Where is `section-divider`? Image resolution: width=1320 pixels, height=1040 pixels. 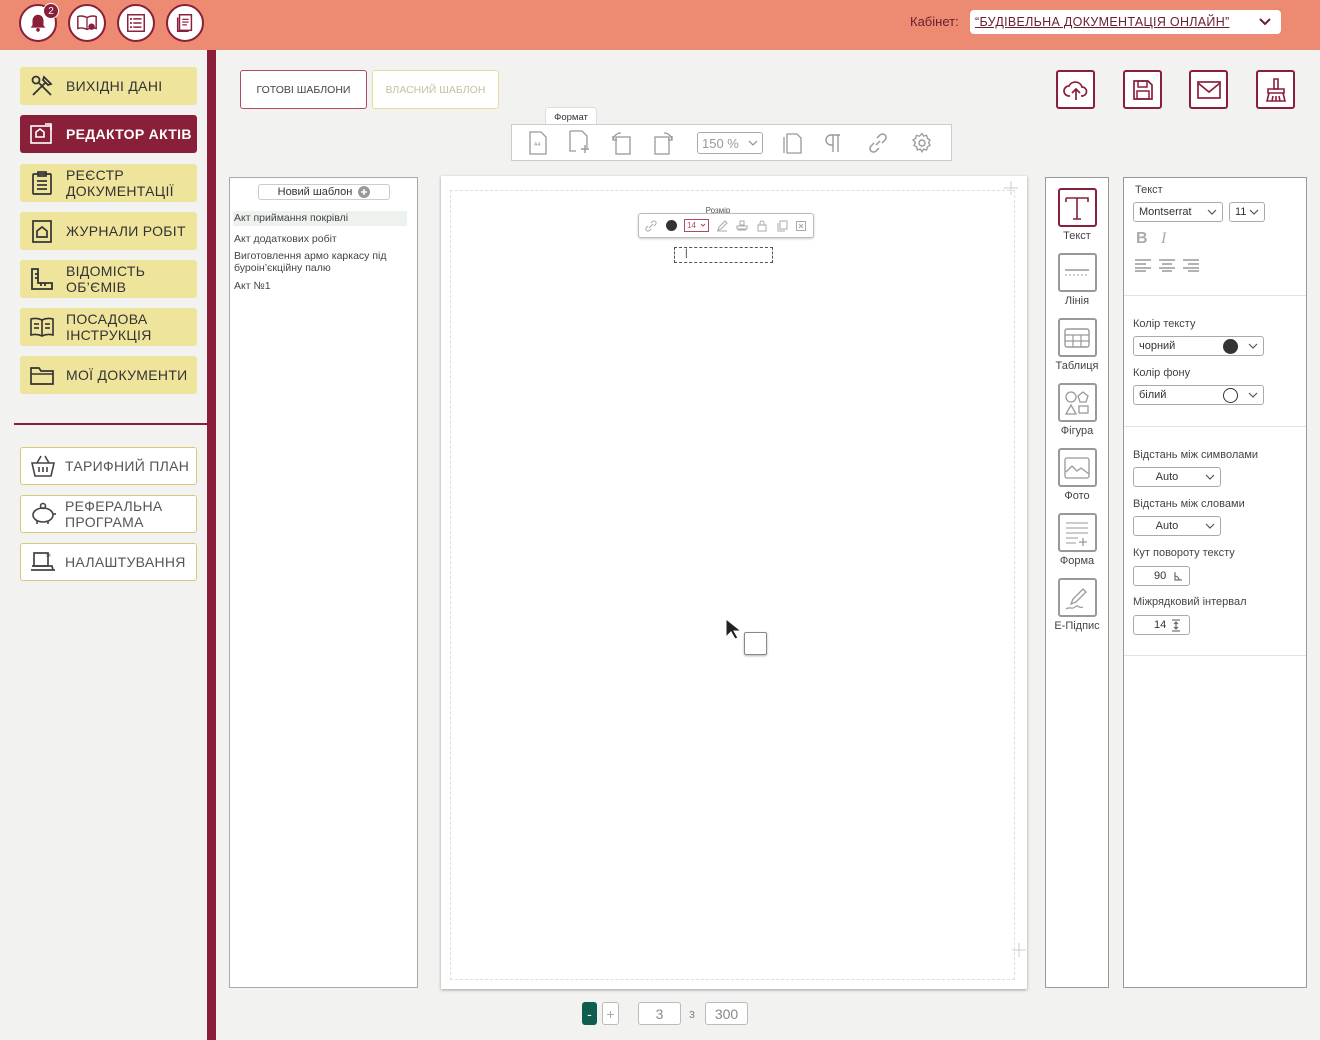
section-divider is located at coordinates (1215, 655).